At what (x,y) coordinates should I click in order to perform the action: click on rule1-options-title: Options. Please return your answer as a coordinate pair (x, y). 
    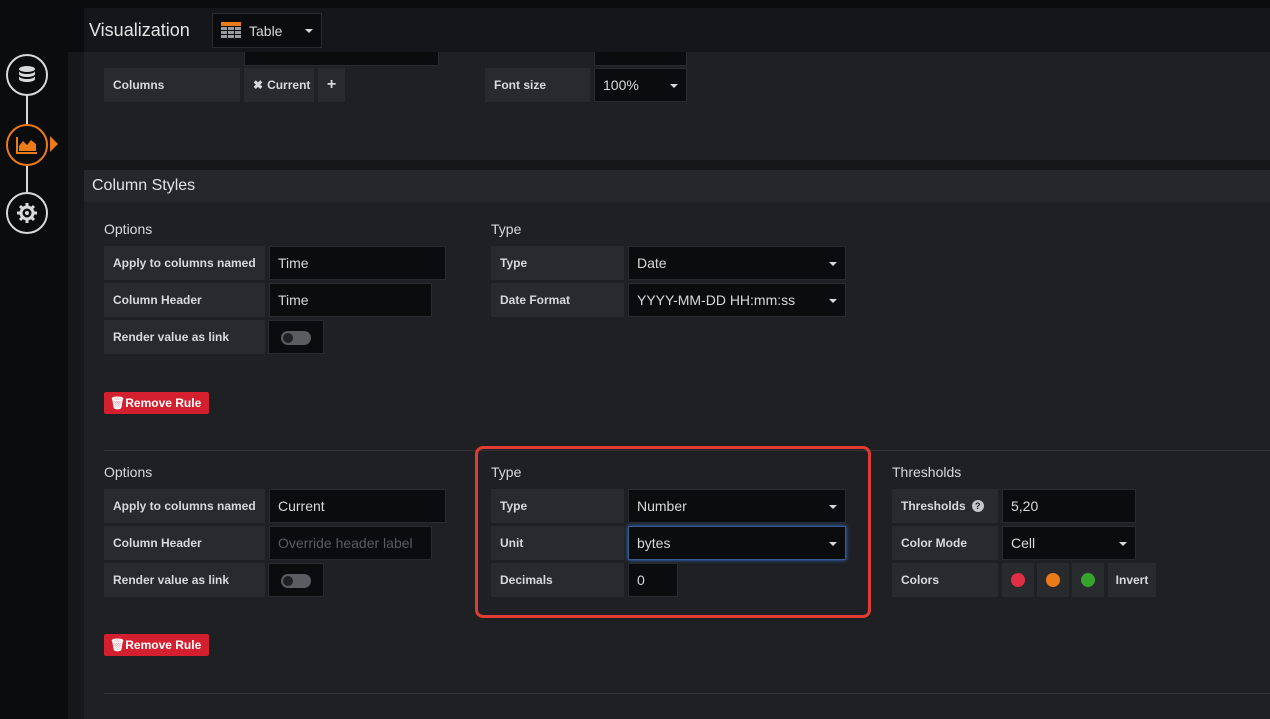
    Looking at the image, I should click on (128, 229).